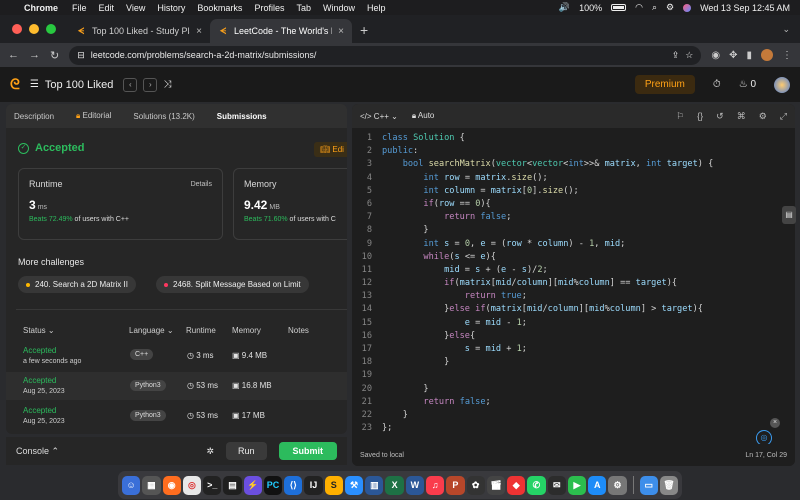 The height and width of the screenshot is (500, 800). What do you see at coordinates (107, 8) in the screenshot?
I see `menu-edit: Edit` at bounding box center [107, 8].